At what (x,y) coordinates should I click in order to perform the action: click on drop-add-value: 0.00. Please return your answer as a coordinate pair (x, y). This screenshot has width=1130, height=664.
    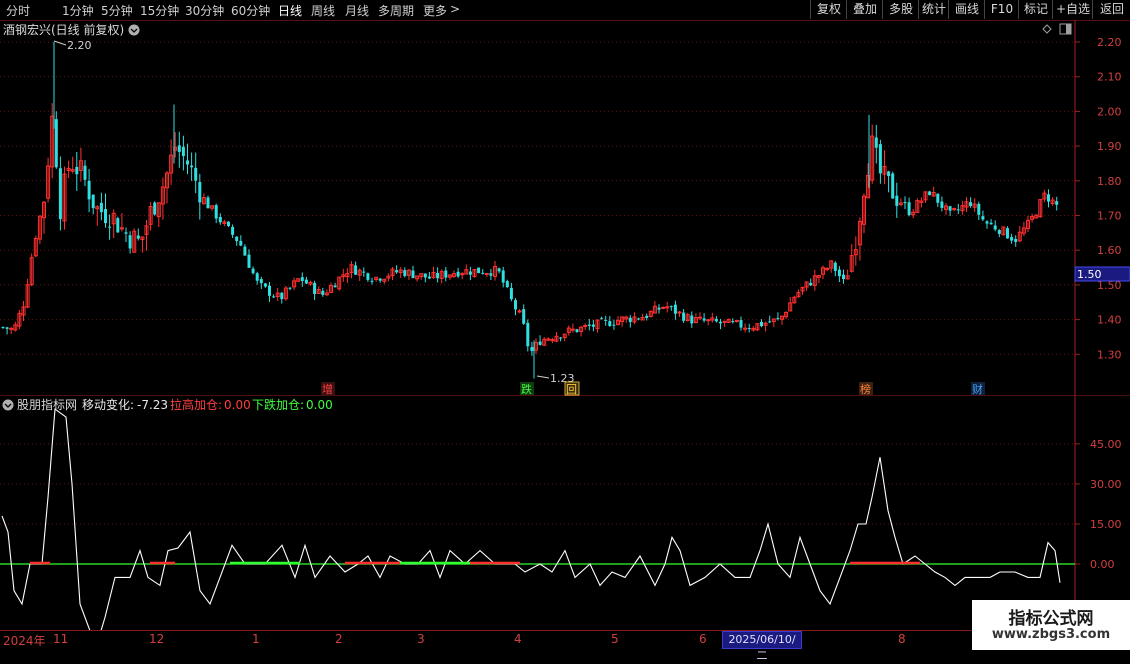
    Looking at the image, I should click on (319, 405).